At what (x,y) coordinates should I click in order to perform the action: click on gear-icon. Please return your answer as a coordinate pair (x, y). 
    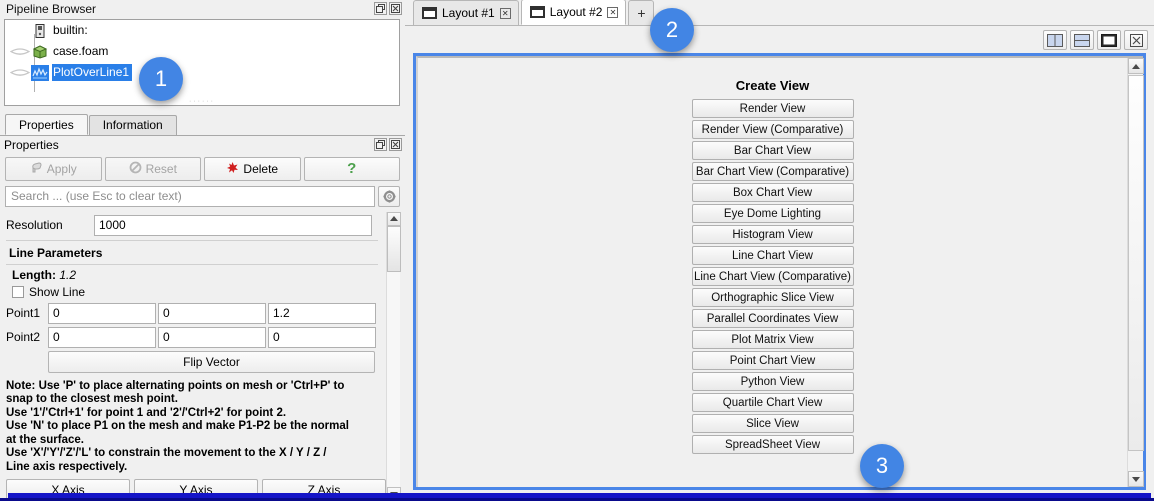
    Looking at the image, I should click on (389, 196).